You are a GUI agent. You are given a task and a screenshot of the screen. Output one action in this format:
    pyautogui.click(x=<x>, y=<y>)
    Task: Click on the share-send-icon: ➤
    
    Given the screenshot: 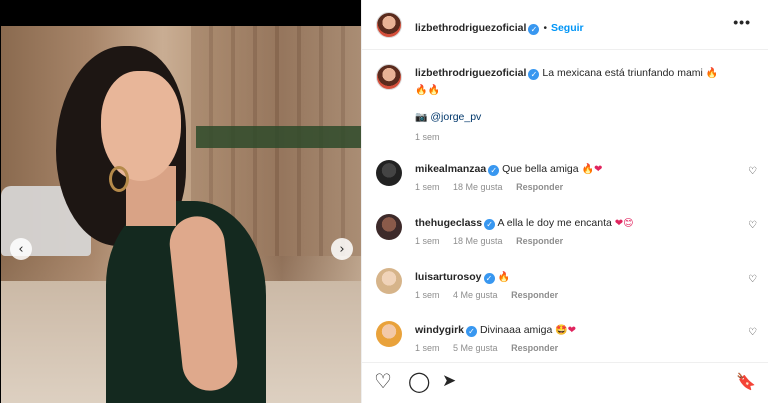 What is the action you would take?
    pyautogui.click(x=449, y=381)
    